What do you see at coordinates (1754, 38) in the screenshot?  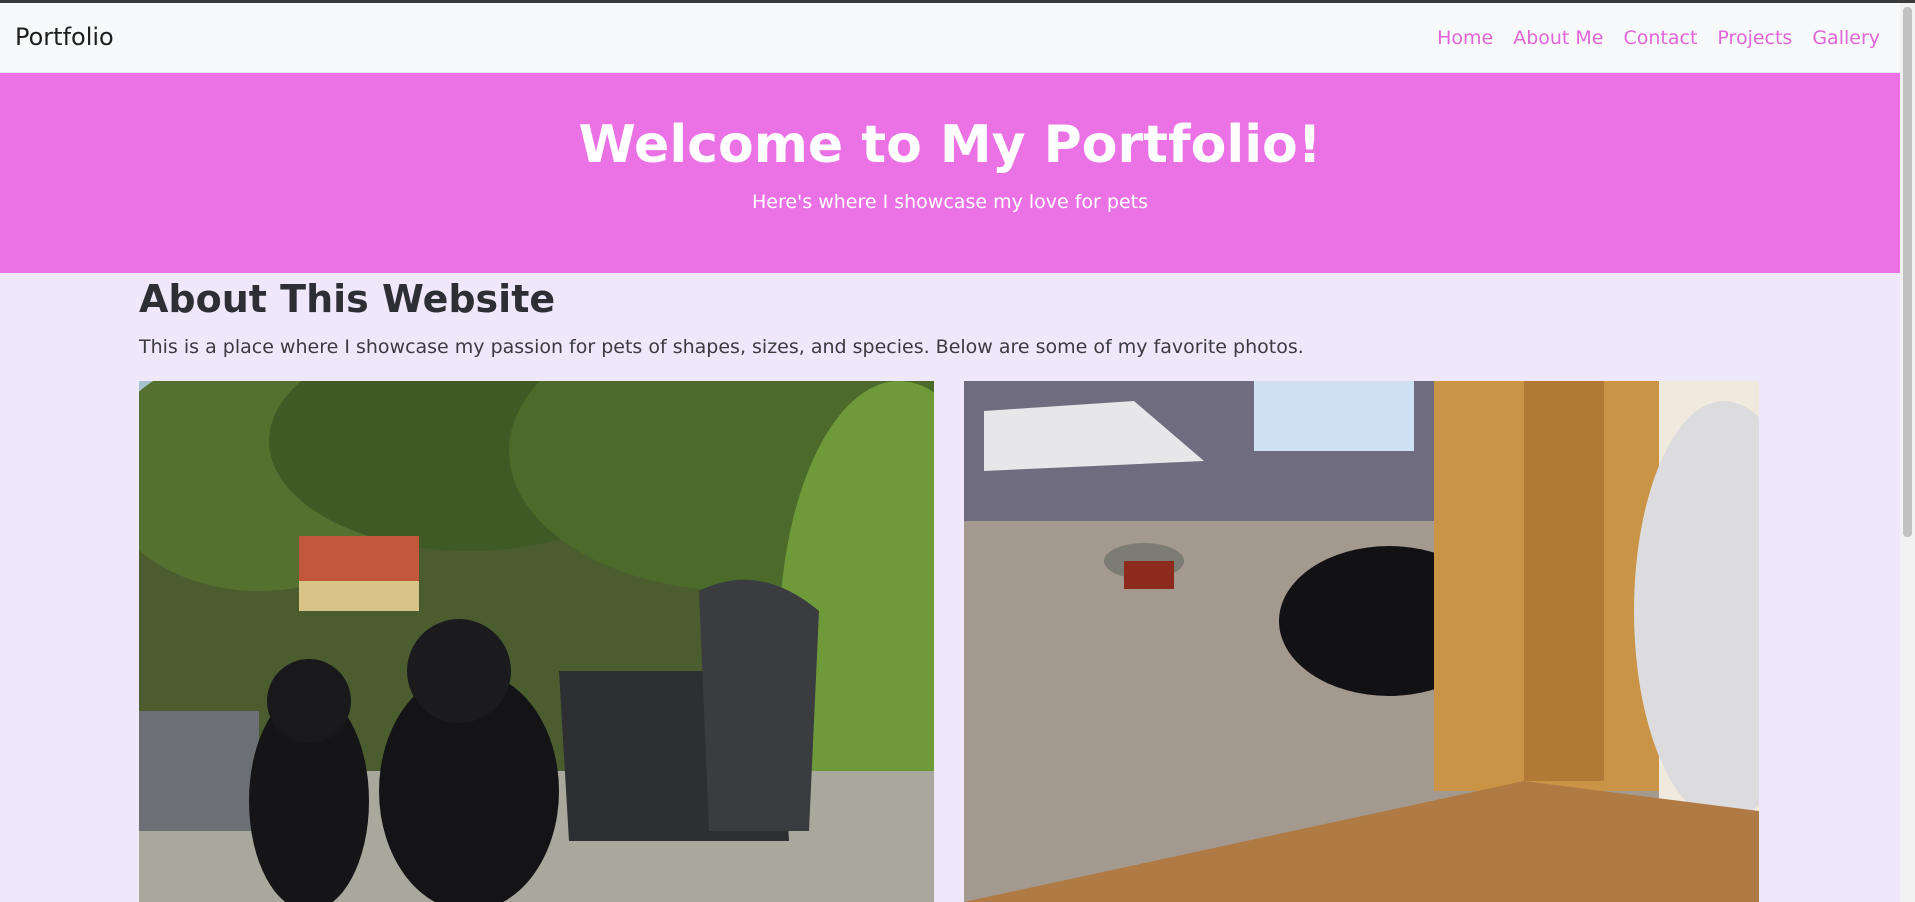 I see `nav-link-projects: Projects` at bounding box center [1754, 38].